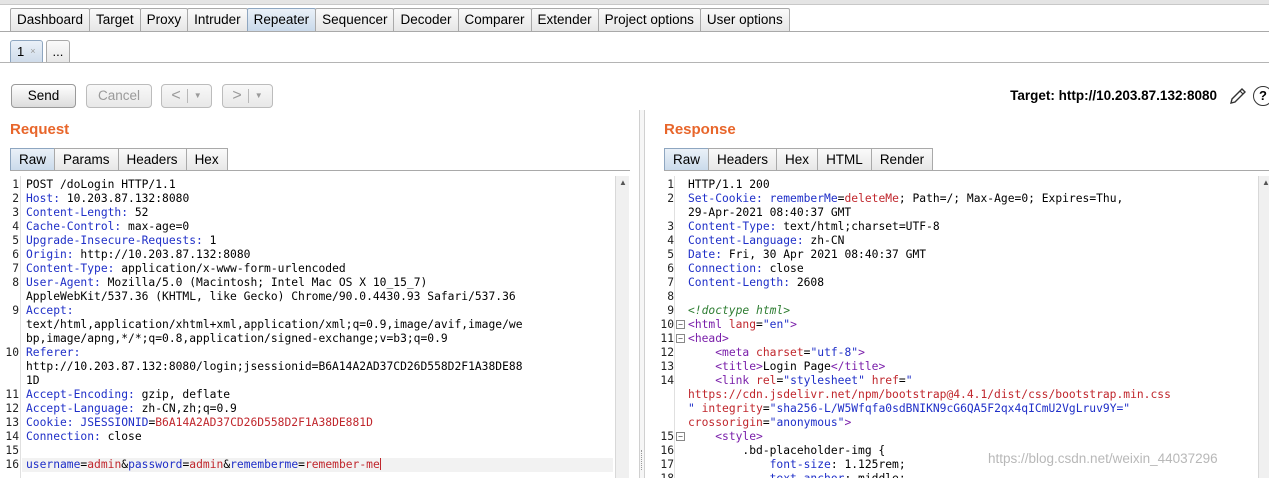 This screenshot has height=478, width=1269. What do you see at coordinates (26, 51) in the screenshot?
I see `repeater-tab-1: 1 ×` at bounding box center [26, 51].